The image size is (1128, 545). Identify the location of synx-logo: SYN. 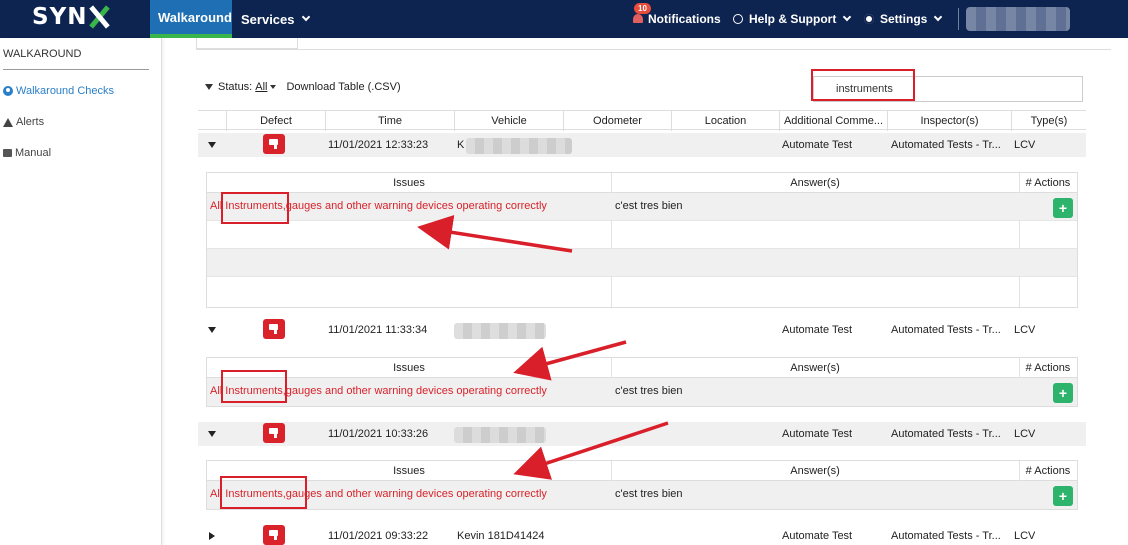
(71, 17).